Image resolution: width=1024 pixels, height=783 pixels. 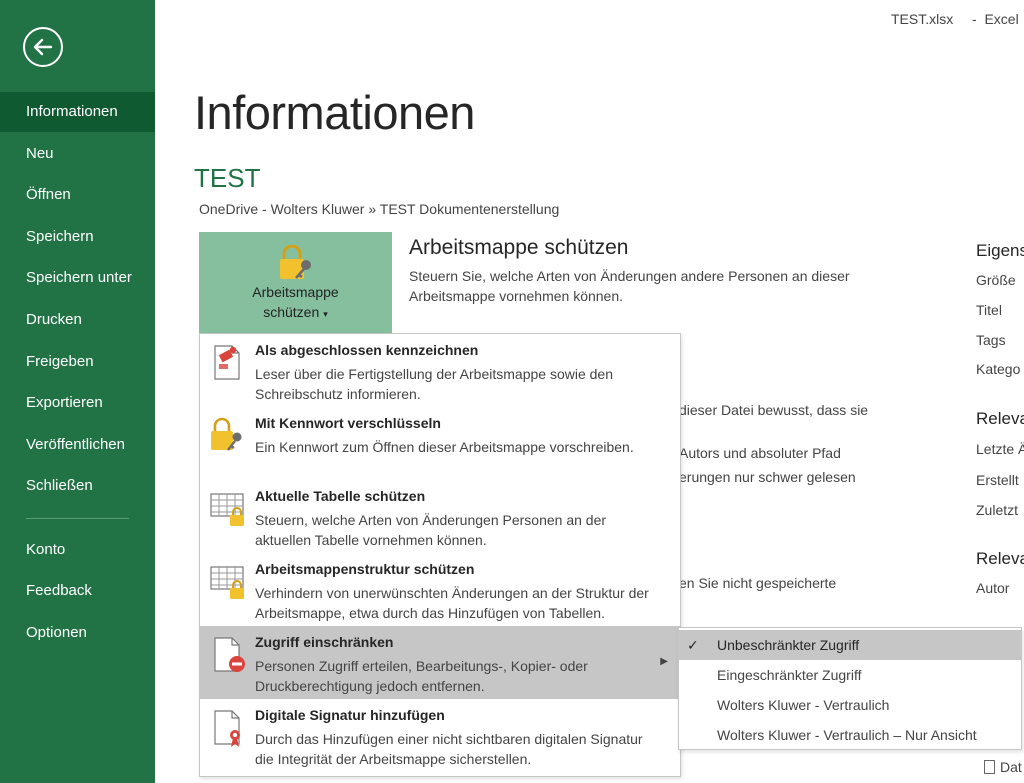 What do you see at coordinates (991, 340) in the screenshot?
I see `property-label: Tags` at bounding box center [991, 340].